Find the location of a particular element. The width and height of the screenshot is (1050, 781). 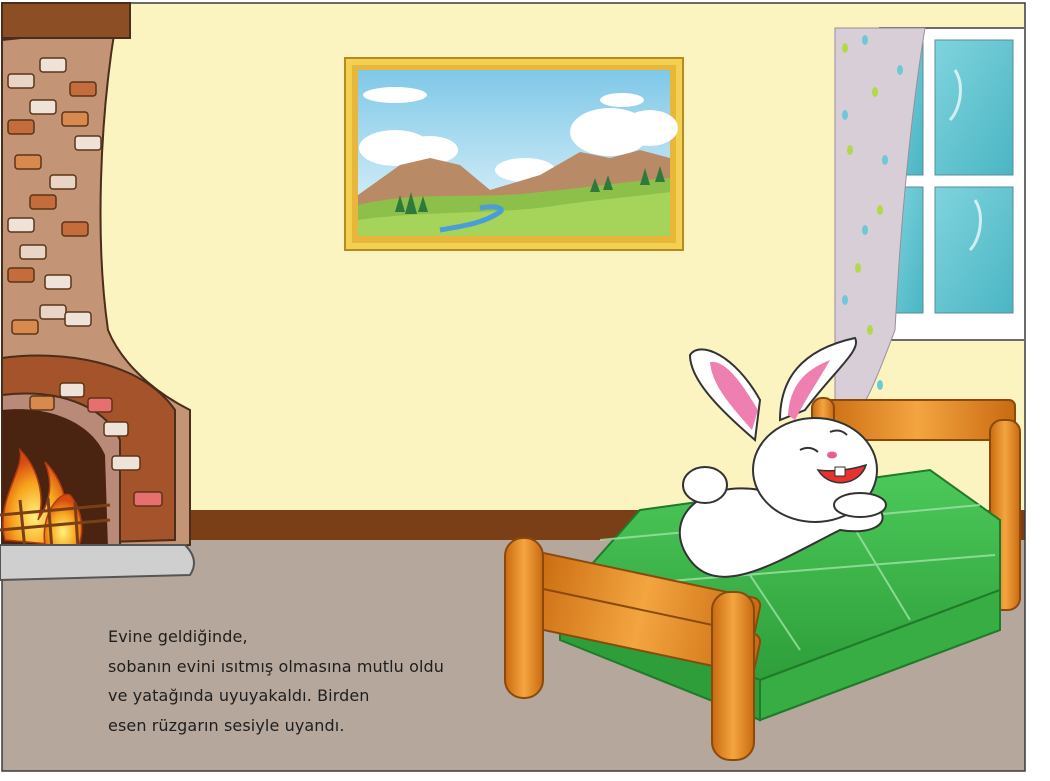

story-line-1: Evine geldiğinde, is located at coordinates (178, 636).